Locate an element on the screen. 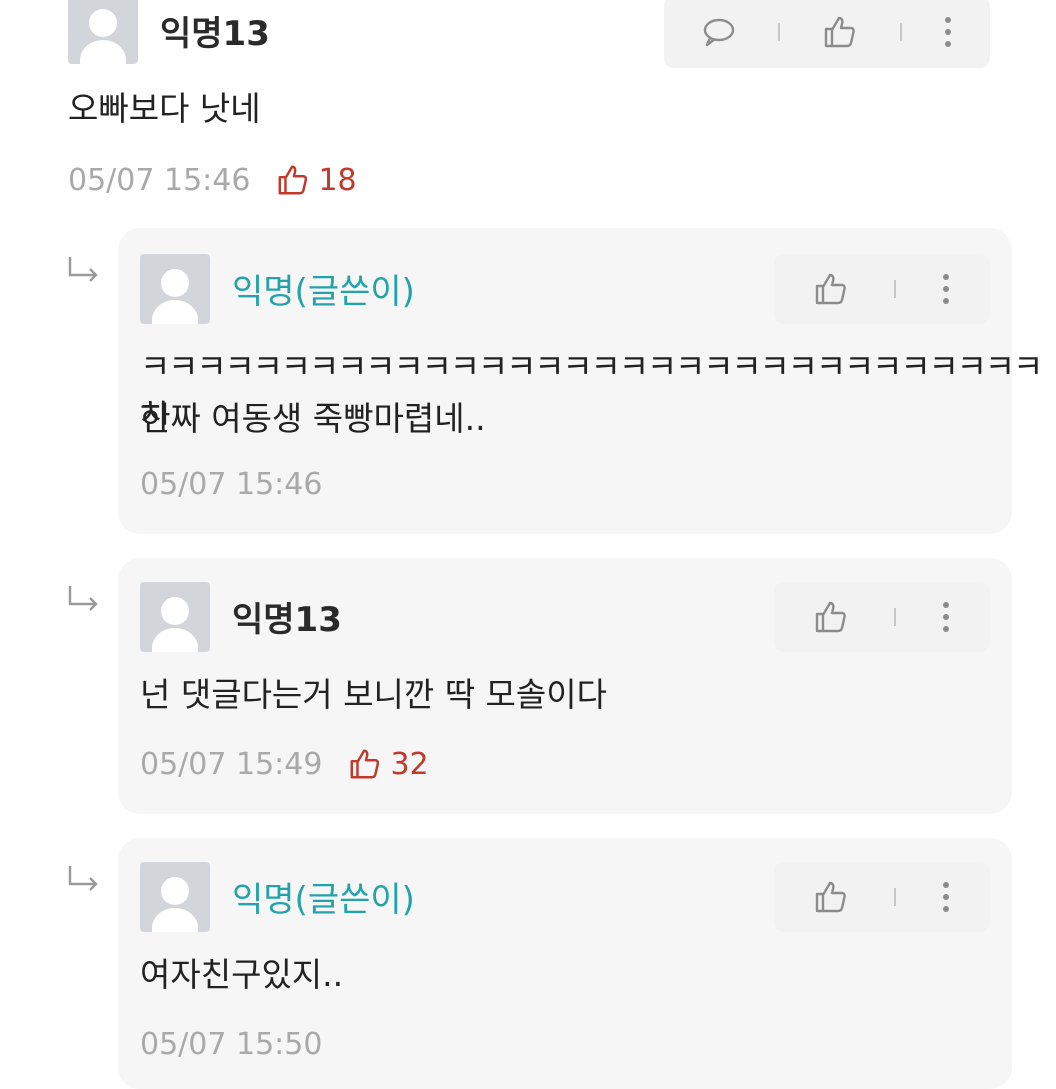 This screenshot has height=1089, width=1056. comment-text: 오빠보다 낫네 is located at coordinates (164, 108).